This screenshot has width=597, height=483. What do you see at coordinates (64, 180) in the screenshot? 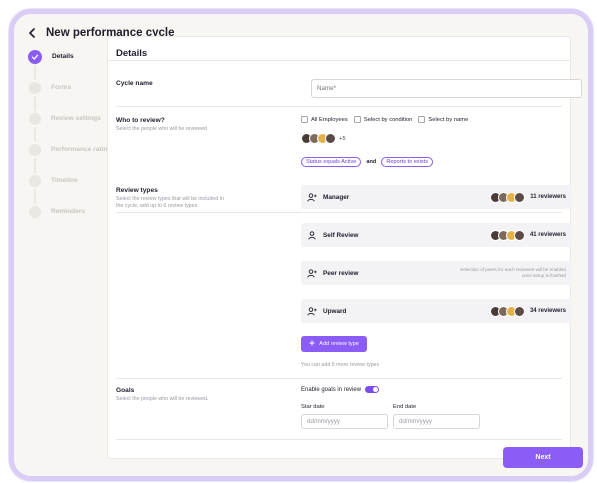
I see `step-label: Timeline` at bounding box center [64, 180].